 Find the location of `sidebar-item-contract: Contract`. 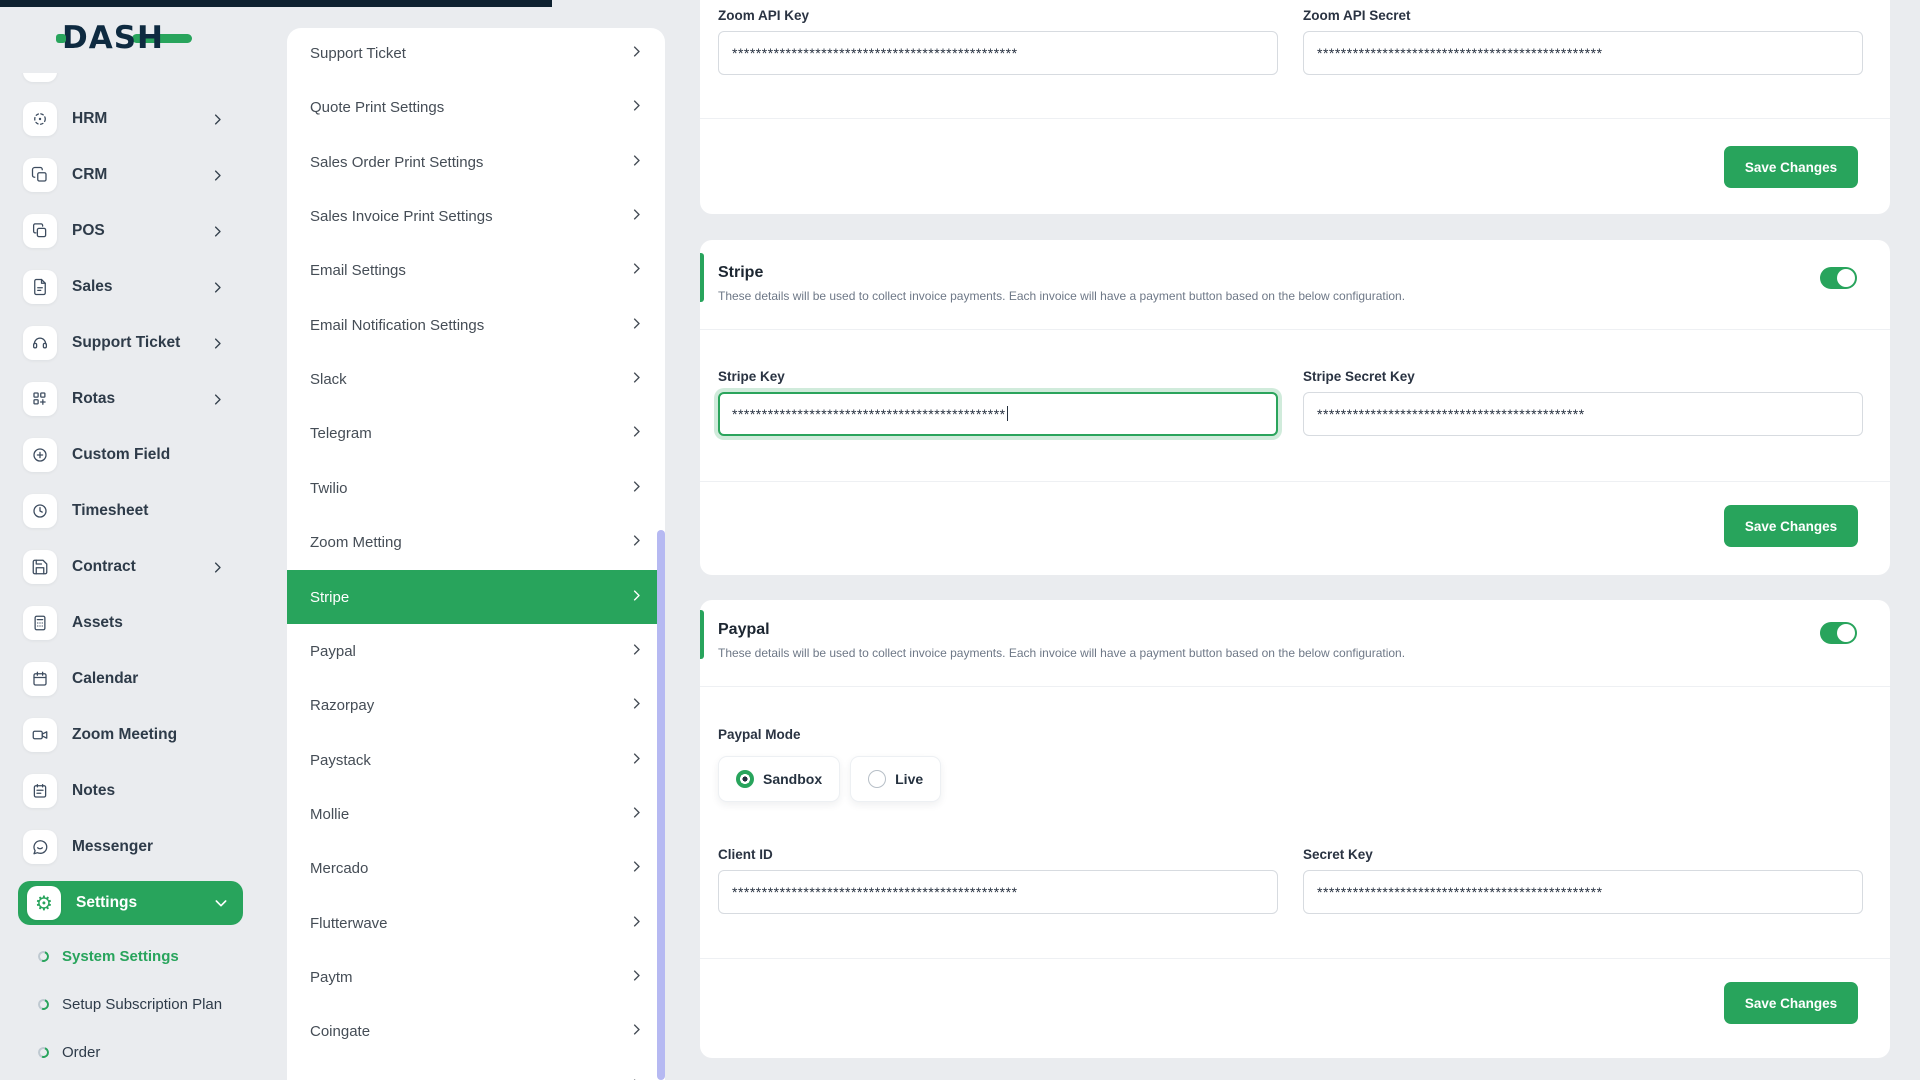

sidebar-item-contract: Contract is located at coordinates (123, 567).